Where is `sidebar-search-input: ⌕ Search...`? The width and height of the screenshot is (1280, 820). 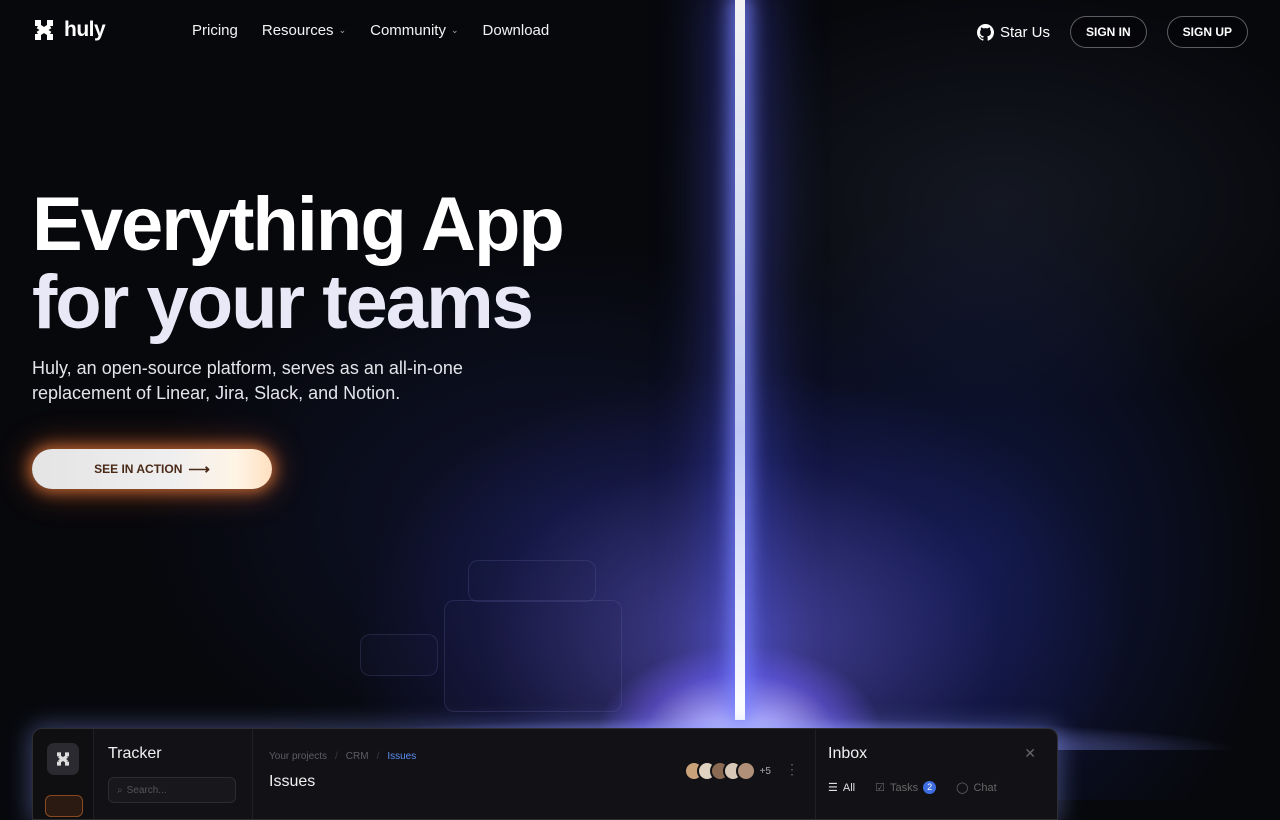 sidebar-search-input: ⌕ Search... is located at coordinates (172, 790).